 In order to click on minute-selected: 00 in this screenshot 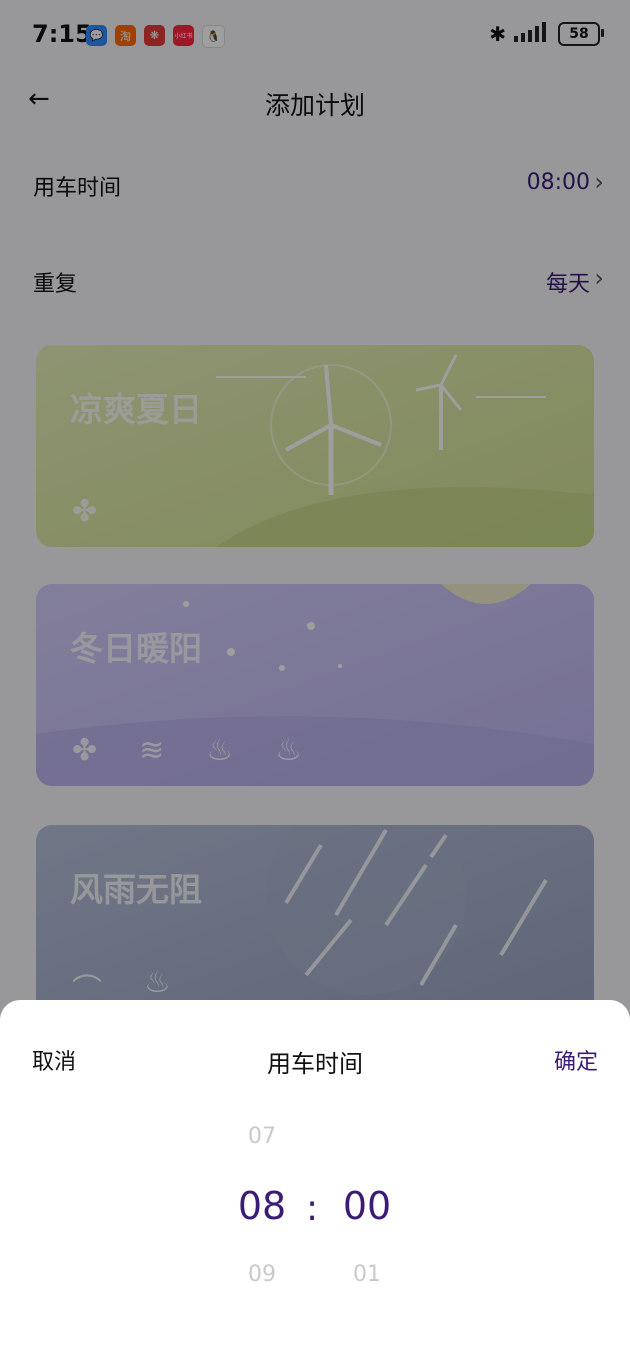, I will do `click(367, 1206)`.